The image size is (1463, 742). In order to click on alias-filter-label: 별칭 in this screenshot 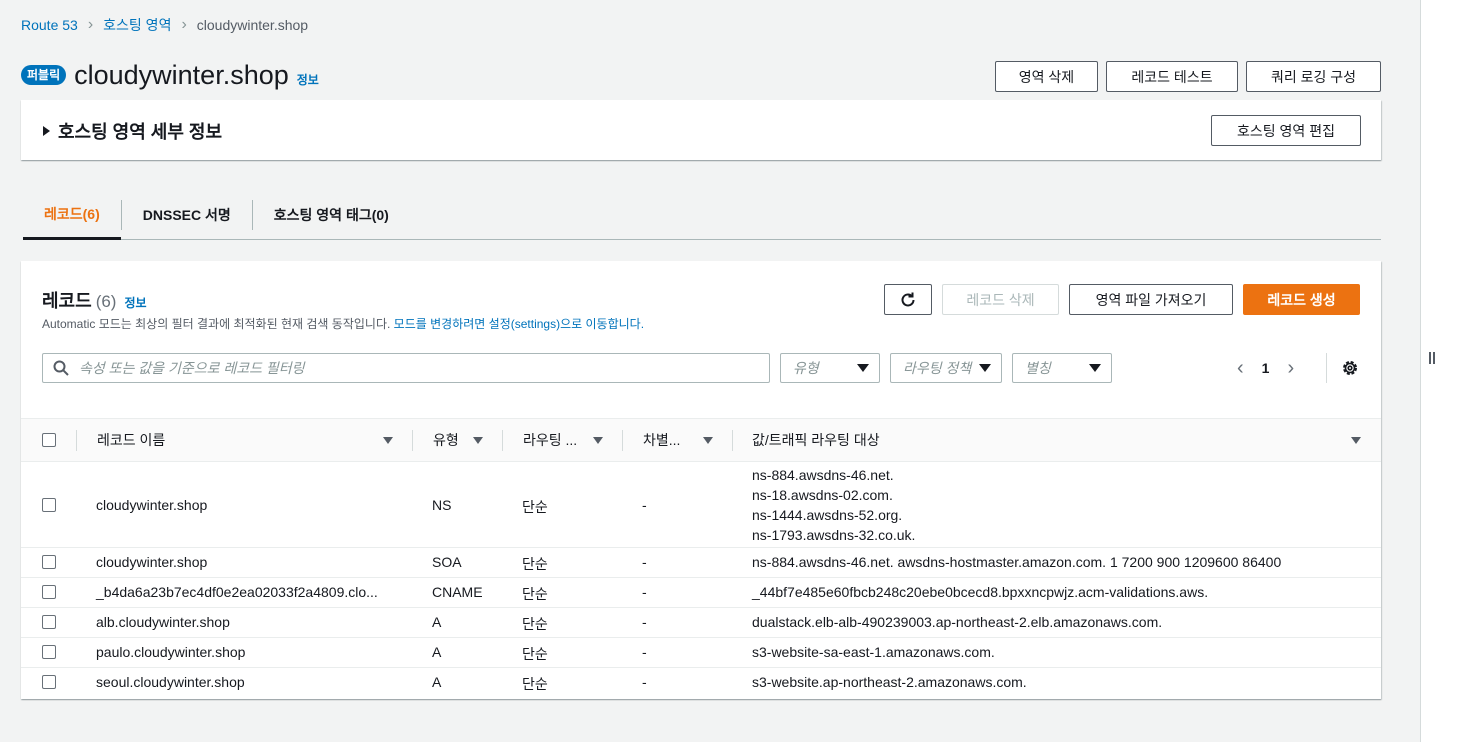, I will do `click(1038, 368)`.